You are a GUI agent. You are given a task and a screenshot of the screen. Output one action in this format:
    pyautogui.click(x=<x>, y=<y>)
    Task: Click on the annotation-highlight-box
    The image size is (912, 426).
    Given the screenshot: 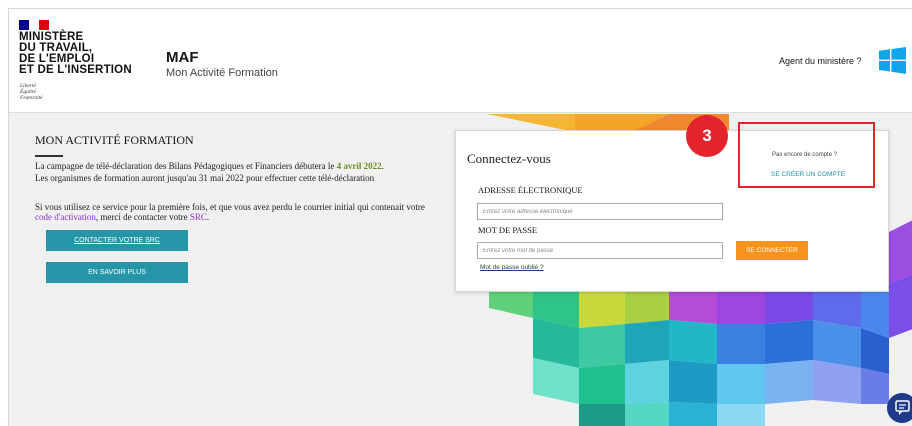 What is the action you would take?
    pyautogui.click(x=806, y=155)
    